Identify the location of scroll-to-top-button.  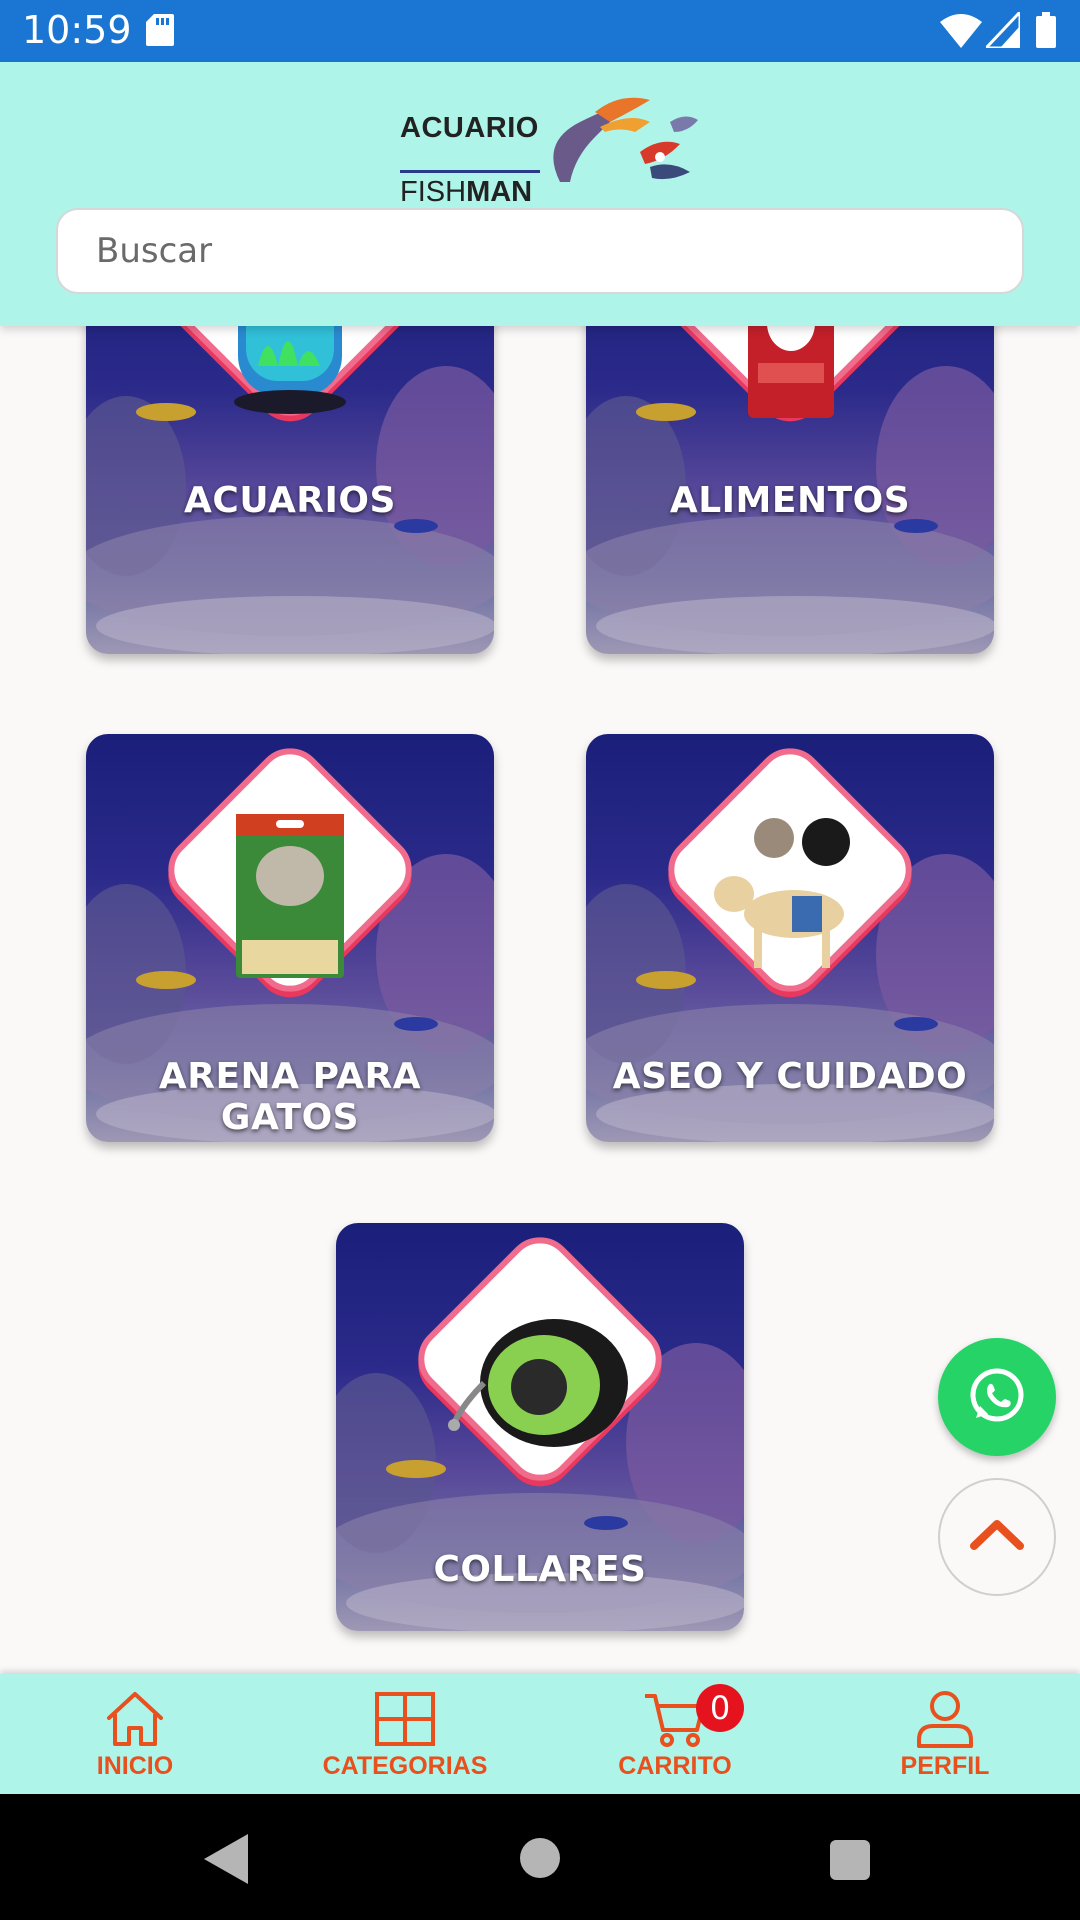
(997, 1537).